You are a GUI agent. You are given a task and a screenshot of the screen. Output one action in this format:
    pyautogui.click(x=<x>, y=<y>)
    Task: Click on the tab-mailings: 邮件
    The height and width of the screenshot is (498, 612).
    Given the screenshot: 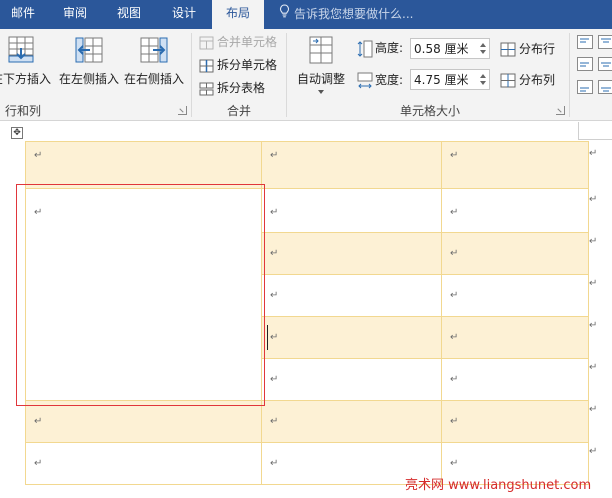 What is the action you would take?
    pyautogui.click(x=23, y=14)
    